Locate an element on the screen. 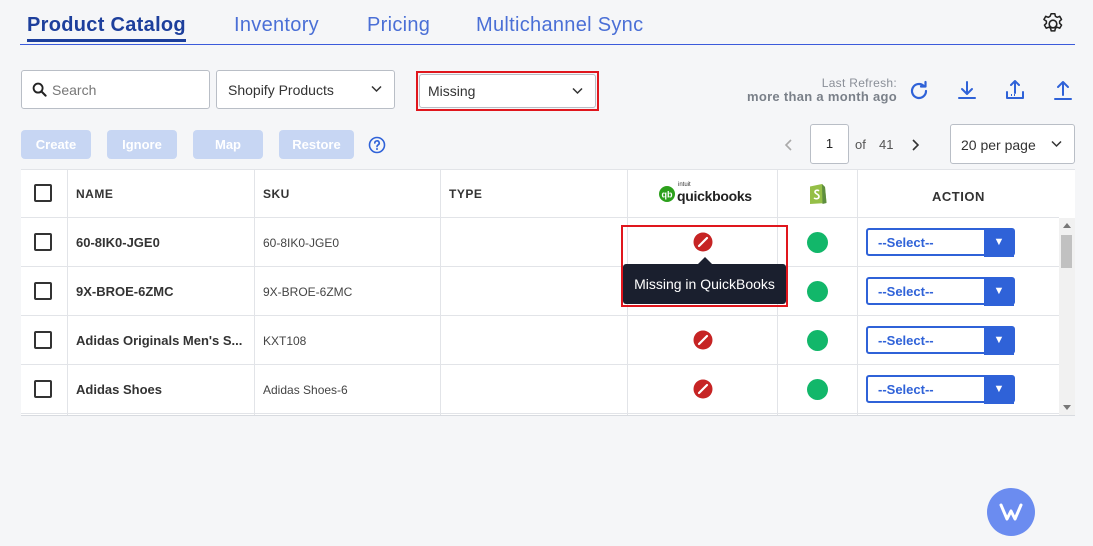  product-sku: Adidas Shoes-6 is located at coordinates (305, 390).